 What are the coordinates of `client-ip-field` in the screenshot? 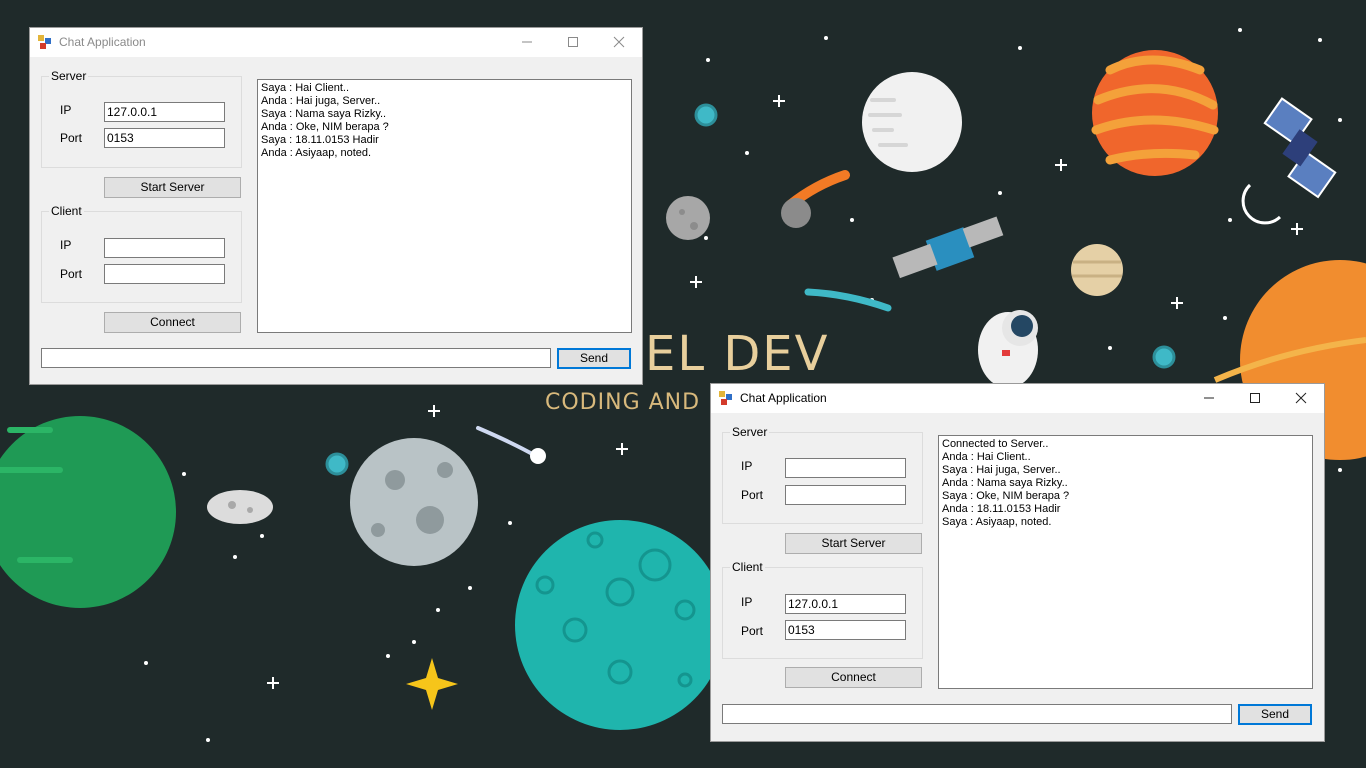 It's located at (164, 248).